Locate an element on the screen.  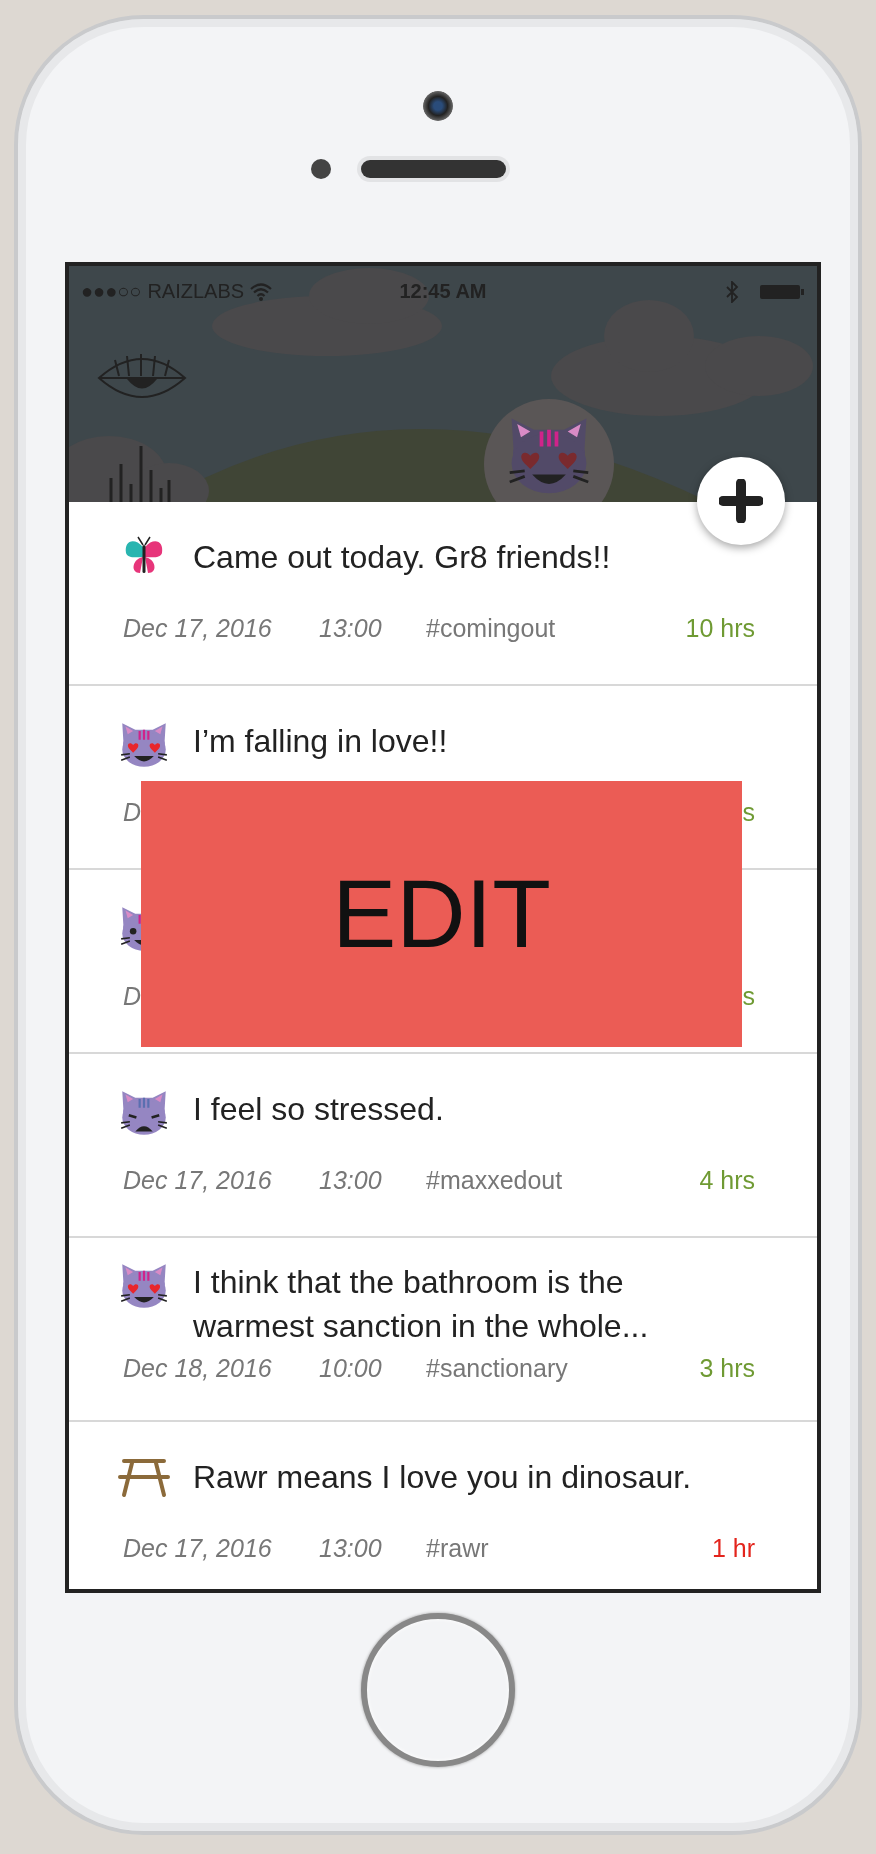
post-age: 3 hrs is located at coordinates (727, 1368).